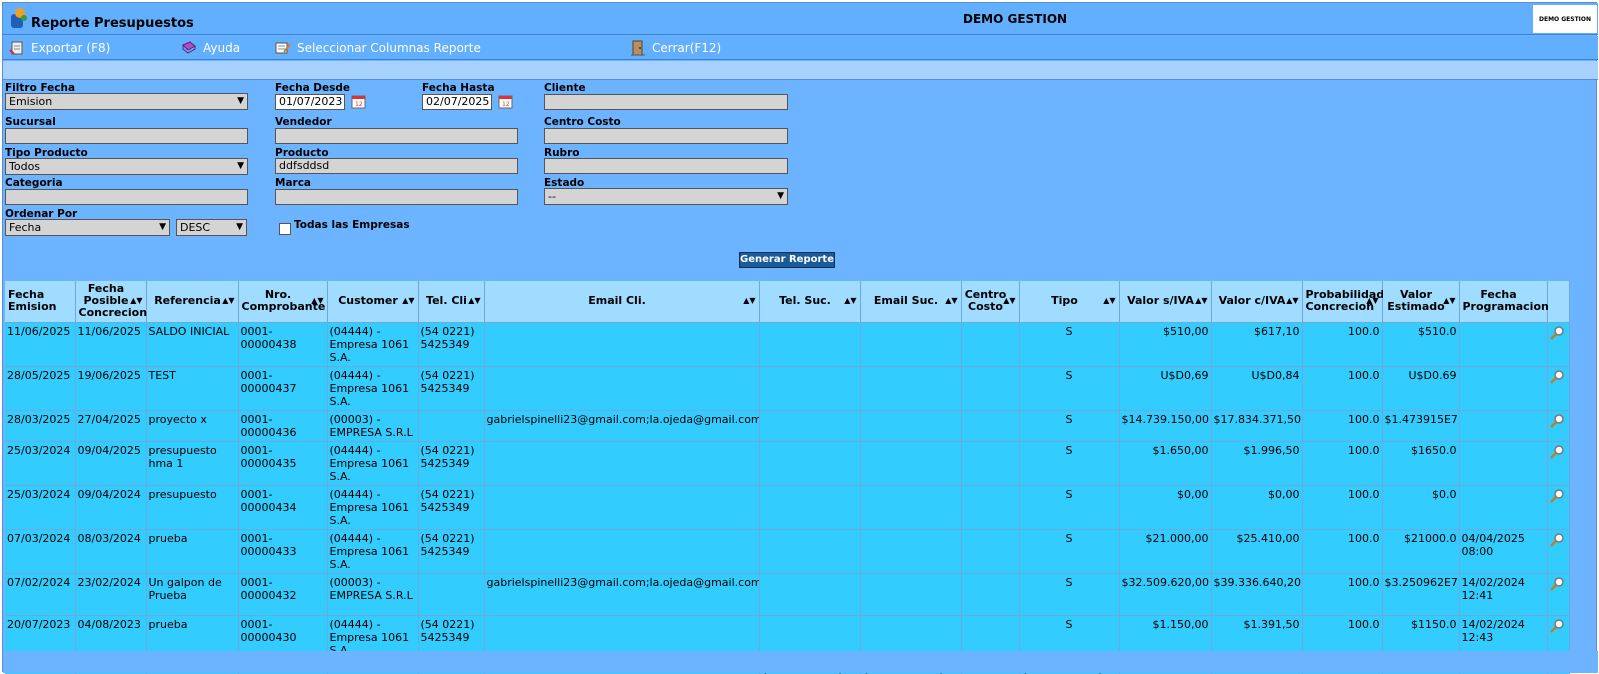 This screenshot has width=1599, height=674. I want to click on chevron-down-icon: ▼, so click(240, 166).